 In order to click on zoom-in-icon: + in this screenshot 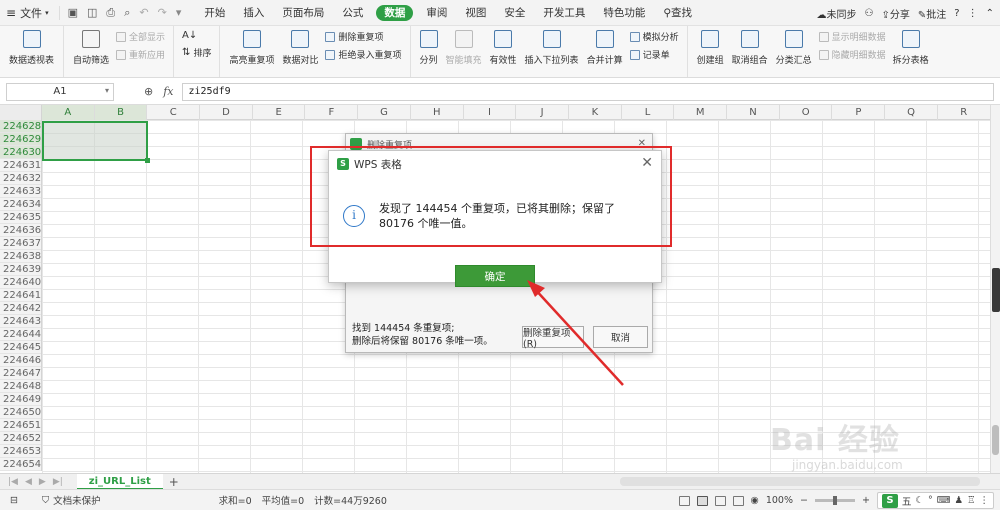, I will do `click(866, 500)`.